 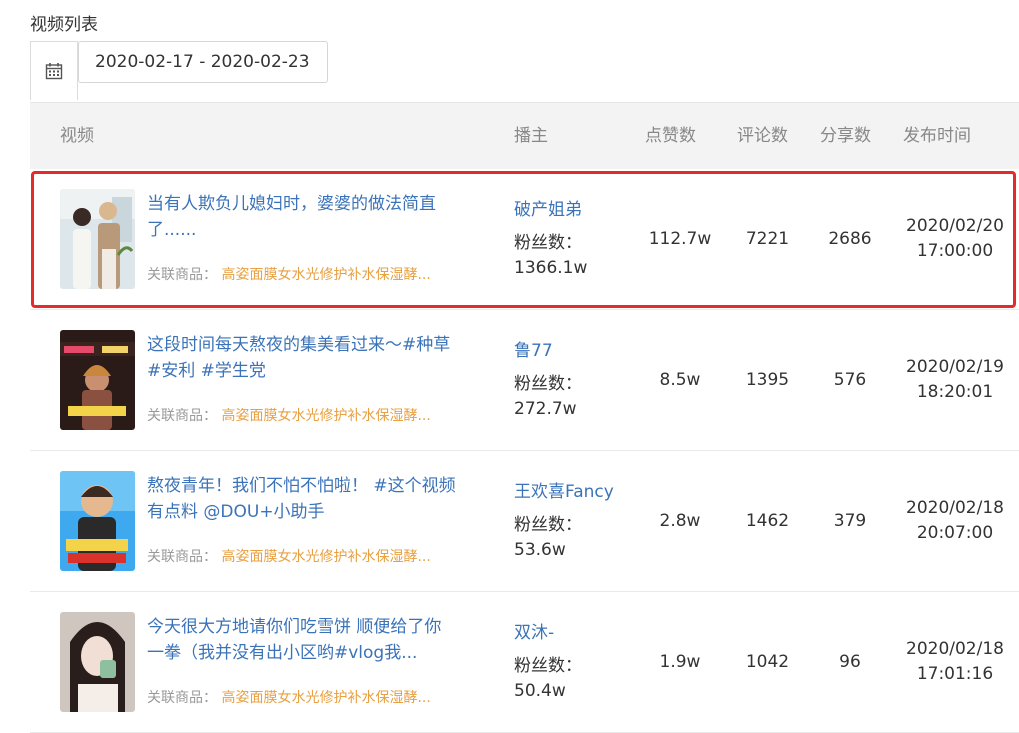 I want to click on fans-count: 粉丝数： 1366.1w, so click(x=564, y=256).